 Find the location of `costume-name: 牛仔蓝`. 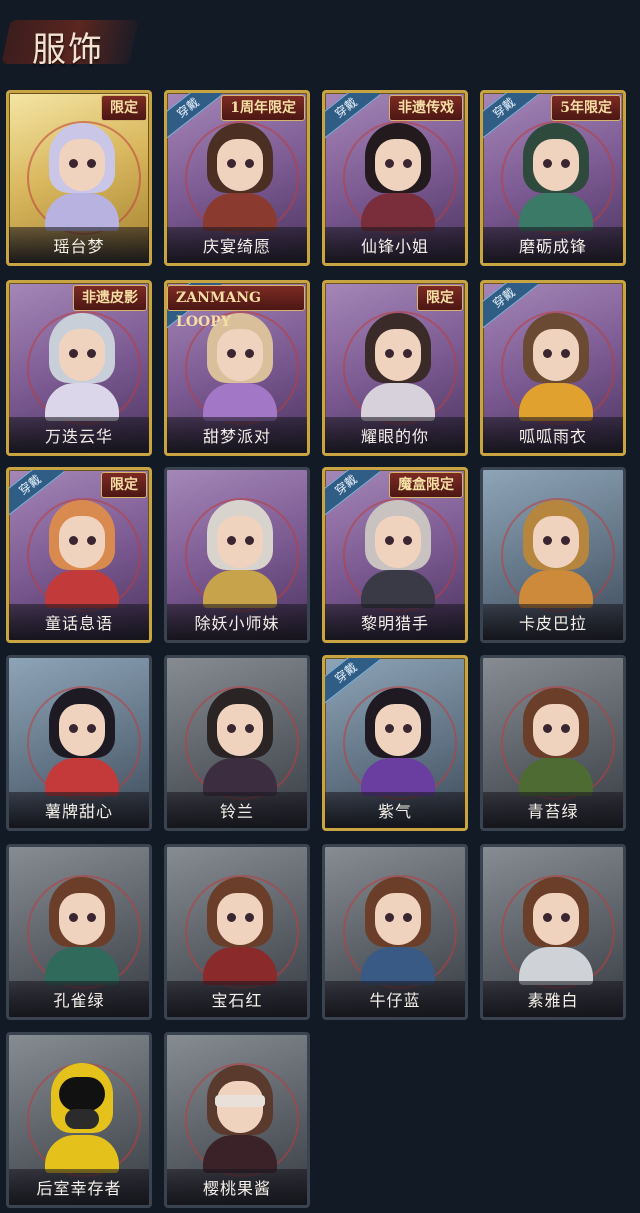

costume-name: 牛仔蓝 is located at coordinates (395, 999).